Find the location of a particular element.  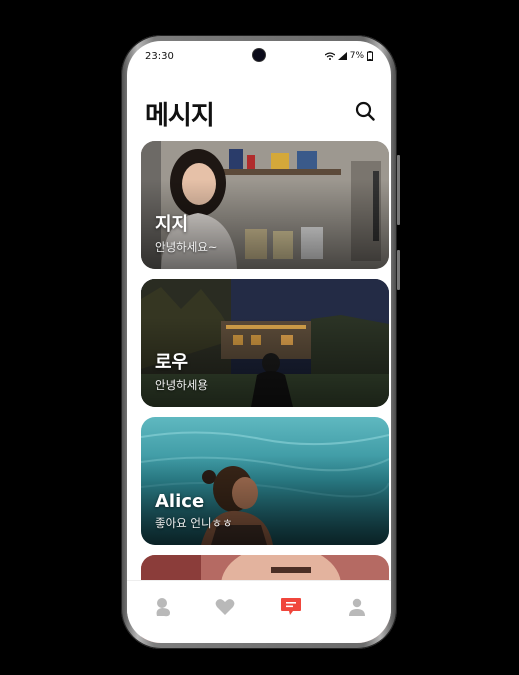

nav-likes is located at coordinates (225, 607).